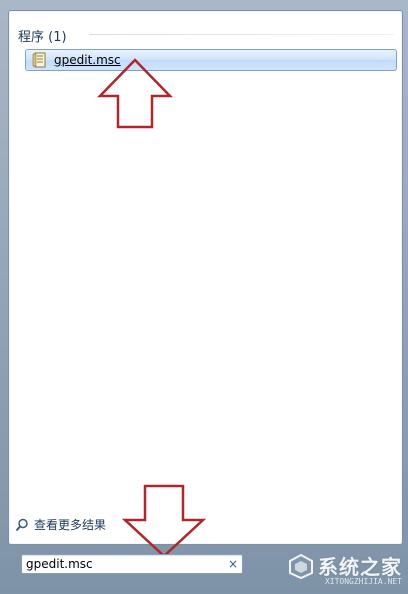 The width and height of the screenshot is (408, 594). Describe the element at coordinates (40, 60) in the screenshot. I see `msc-file-icon` at that location.